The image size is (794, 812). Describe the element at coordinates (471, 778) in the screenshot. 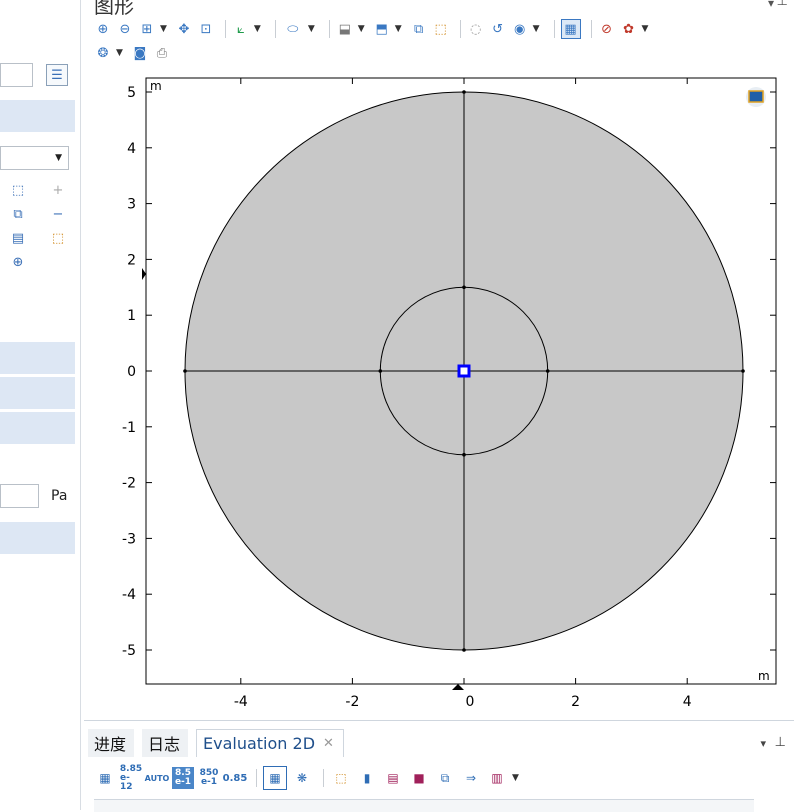

I see `export-icon: ⇒` at that location.